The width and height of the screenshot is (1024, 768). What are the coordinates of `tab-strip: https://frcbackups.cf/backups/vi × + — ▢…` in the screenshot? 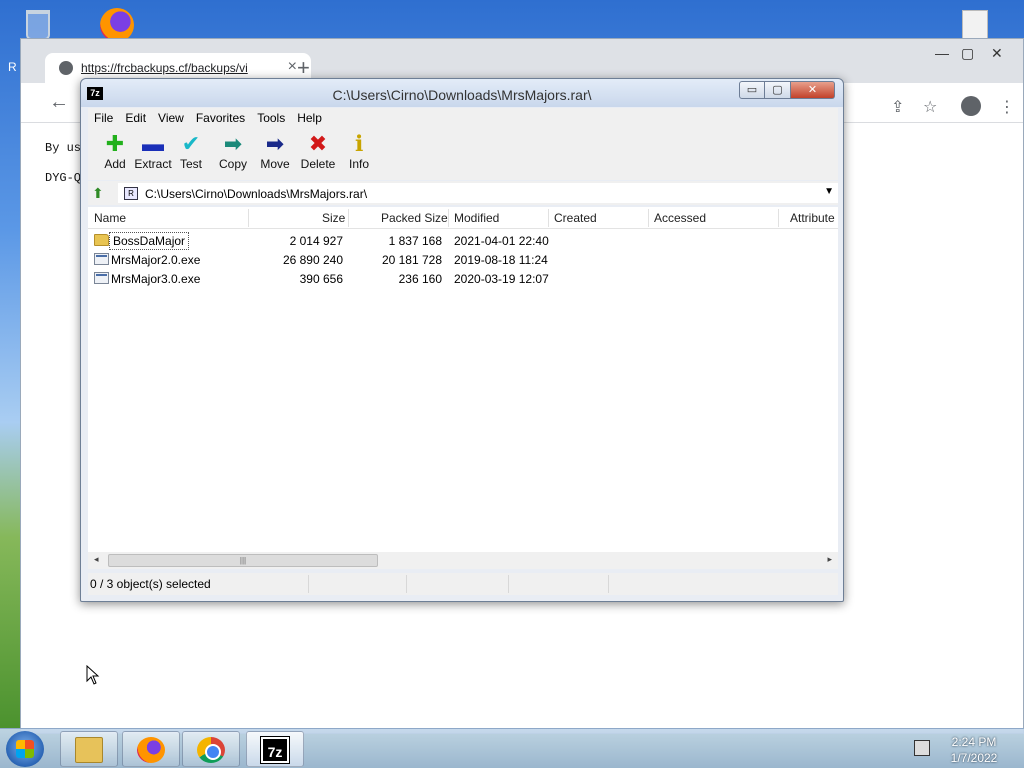 It's located at (522, 61).